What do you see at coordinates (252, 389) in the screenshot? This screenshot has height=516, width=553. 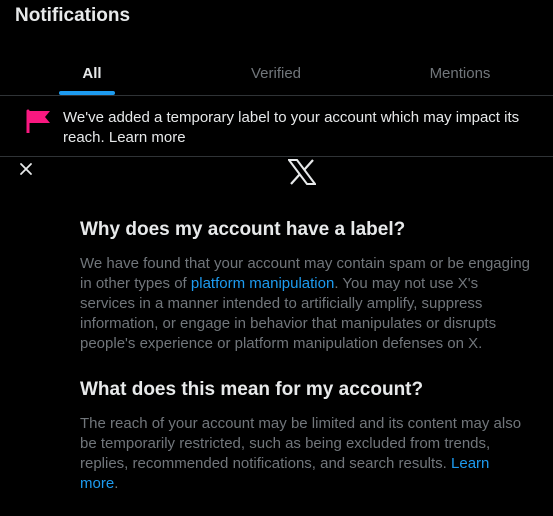 I see `section-heading-meaning: What does this mean for my account?` at bounding box center [252, 389].